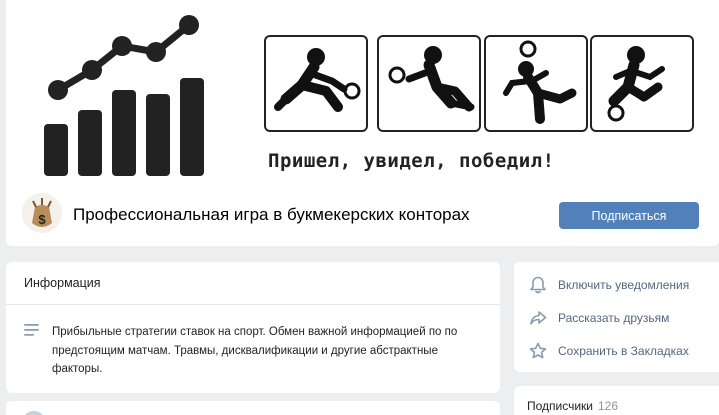  What do you see at coordinates (629, 215) in the screenshot?
I see `subscribe-button: Подписаться` at bounding box center [629, 215].